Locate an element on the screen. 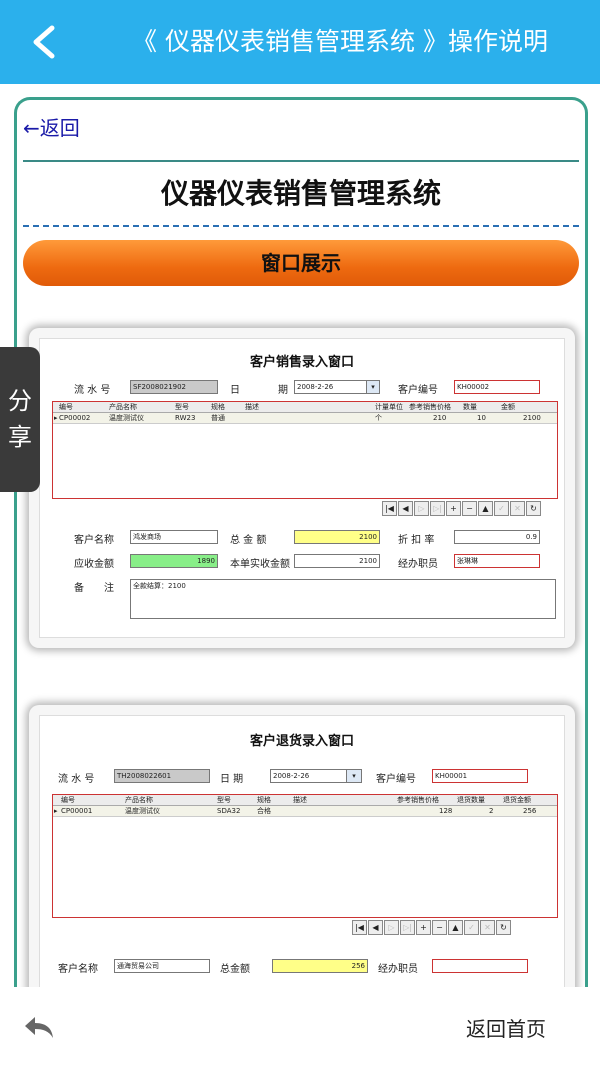 This screenshot has height=1067, width=600. col-header: 退货数量 is located at coordinates (471, 800).